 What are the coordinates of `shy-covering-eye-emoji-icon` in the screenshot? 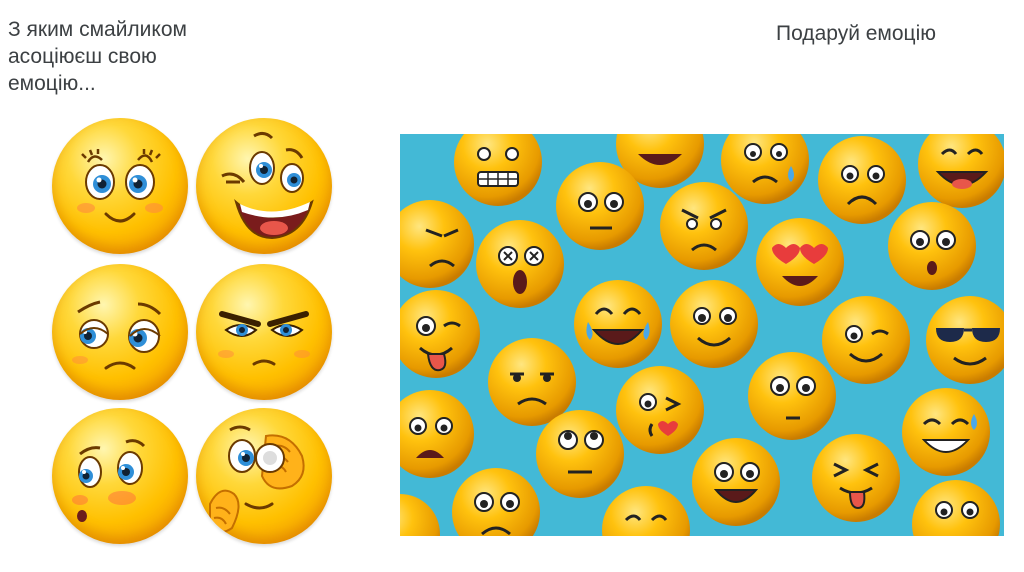 It's located at (264, 476).